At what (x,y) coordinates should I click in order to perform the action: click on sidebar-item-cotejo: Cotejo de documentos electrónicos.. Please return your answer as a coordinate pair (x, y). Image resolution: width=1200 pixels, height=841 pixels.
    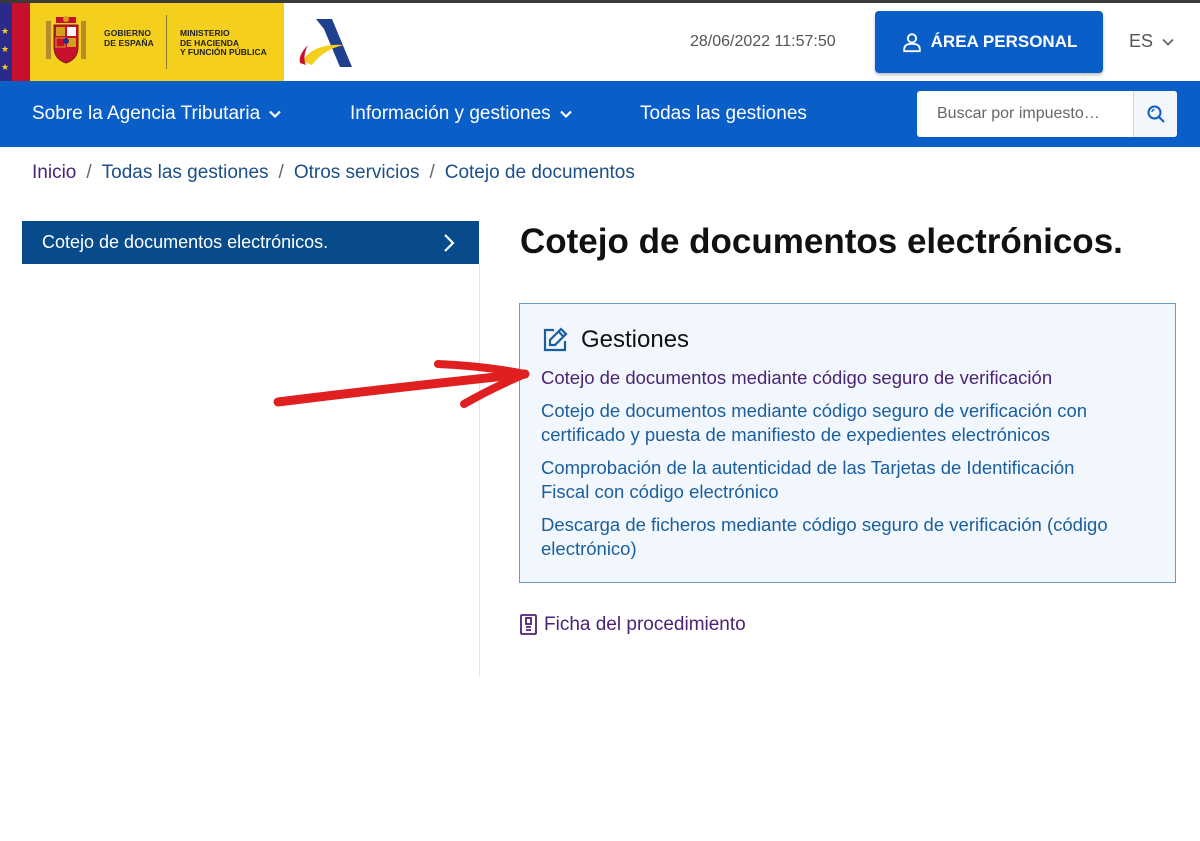
    Looking at the image, I should click on (250, 242).